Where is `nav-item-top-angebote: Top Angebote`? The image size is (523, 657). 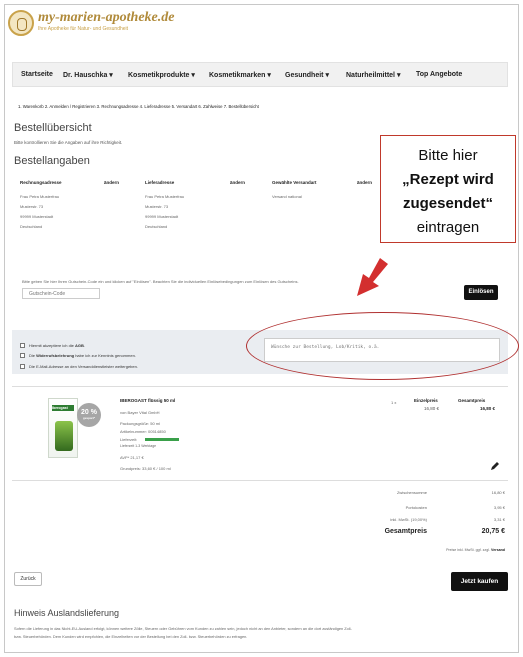
nav-item-top-angebote: Top Angebote is located at coordinates (439, 74).